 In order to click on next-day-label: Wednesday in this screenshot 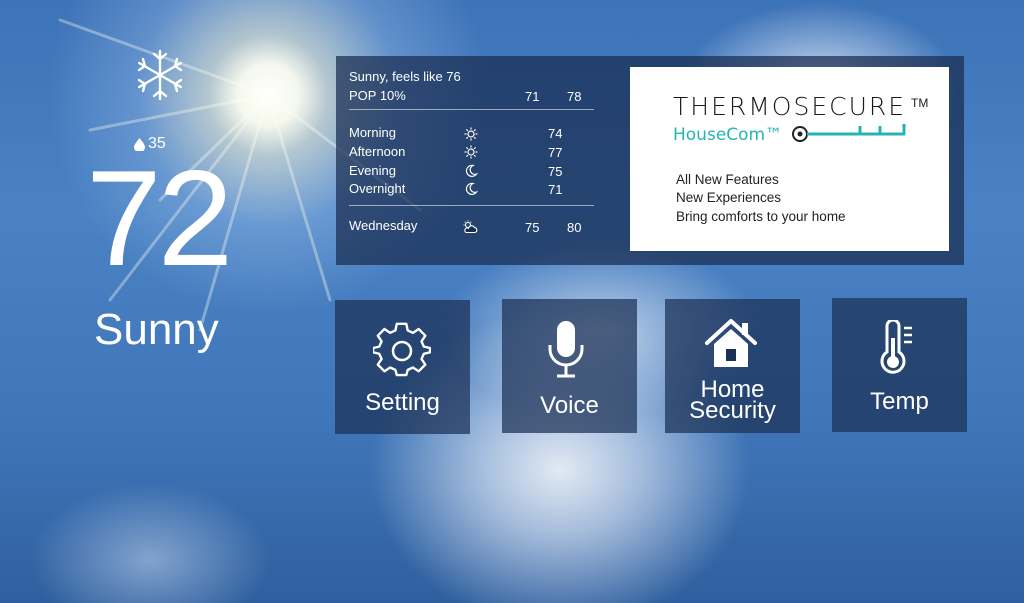, I will do `click(383, 225)`.